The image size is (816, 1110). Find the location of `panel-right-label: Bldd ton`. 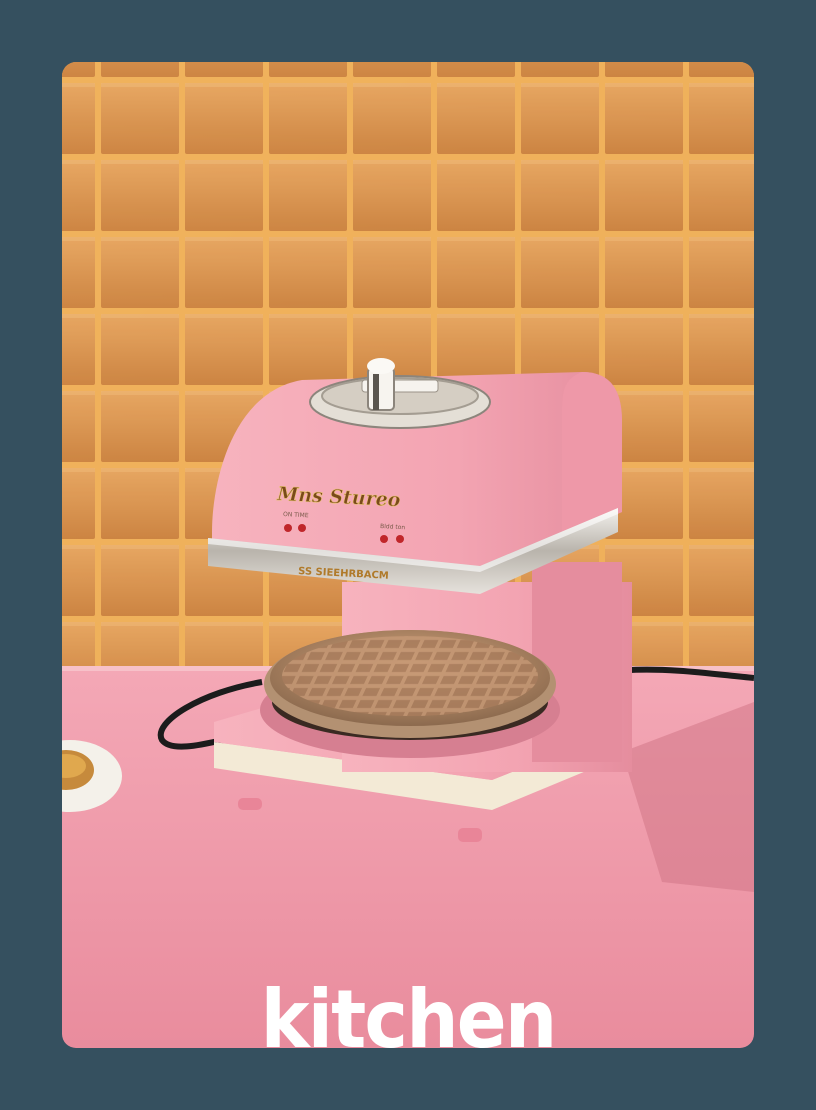

panel-right-label: Bldd ton is located at coordinates (393, 527).